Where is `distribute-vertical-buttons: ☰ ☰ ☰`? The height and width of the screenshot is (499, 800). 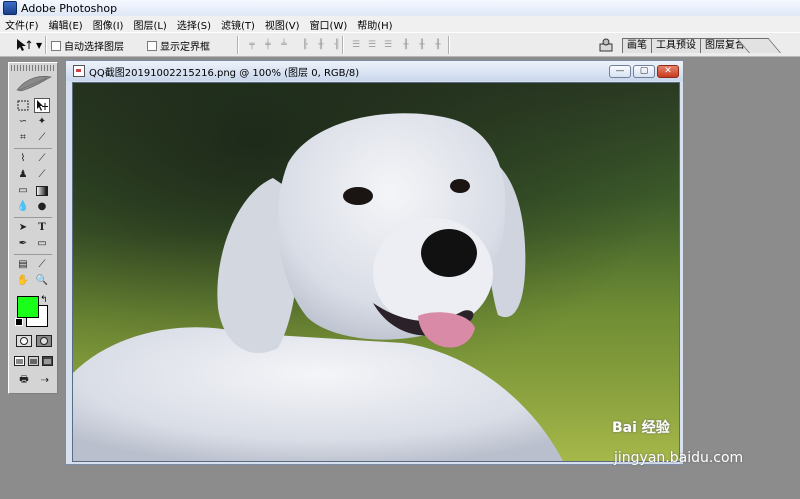 distribute-vertical-buttons: ☰ ☰ ☰ is located at coordinates (372, 44).